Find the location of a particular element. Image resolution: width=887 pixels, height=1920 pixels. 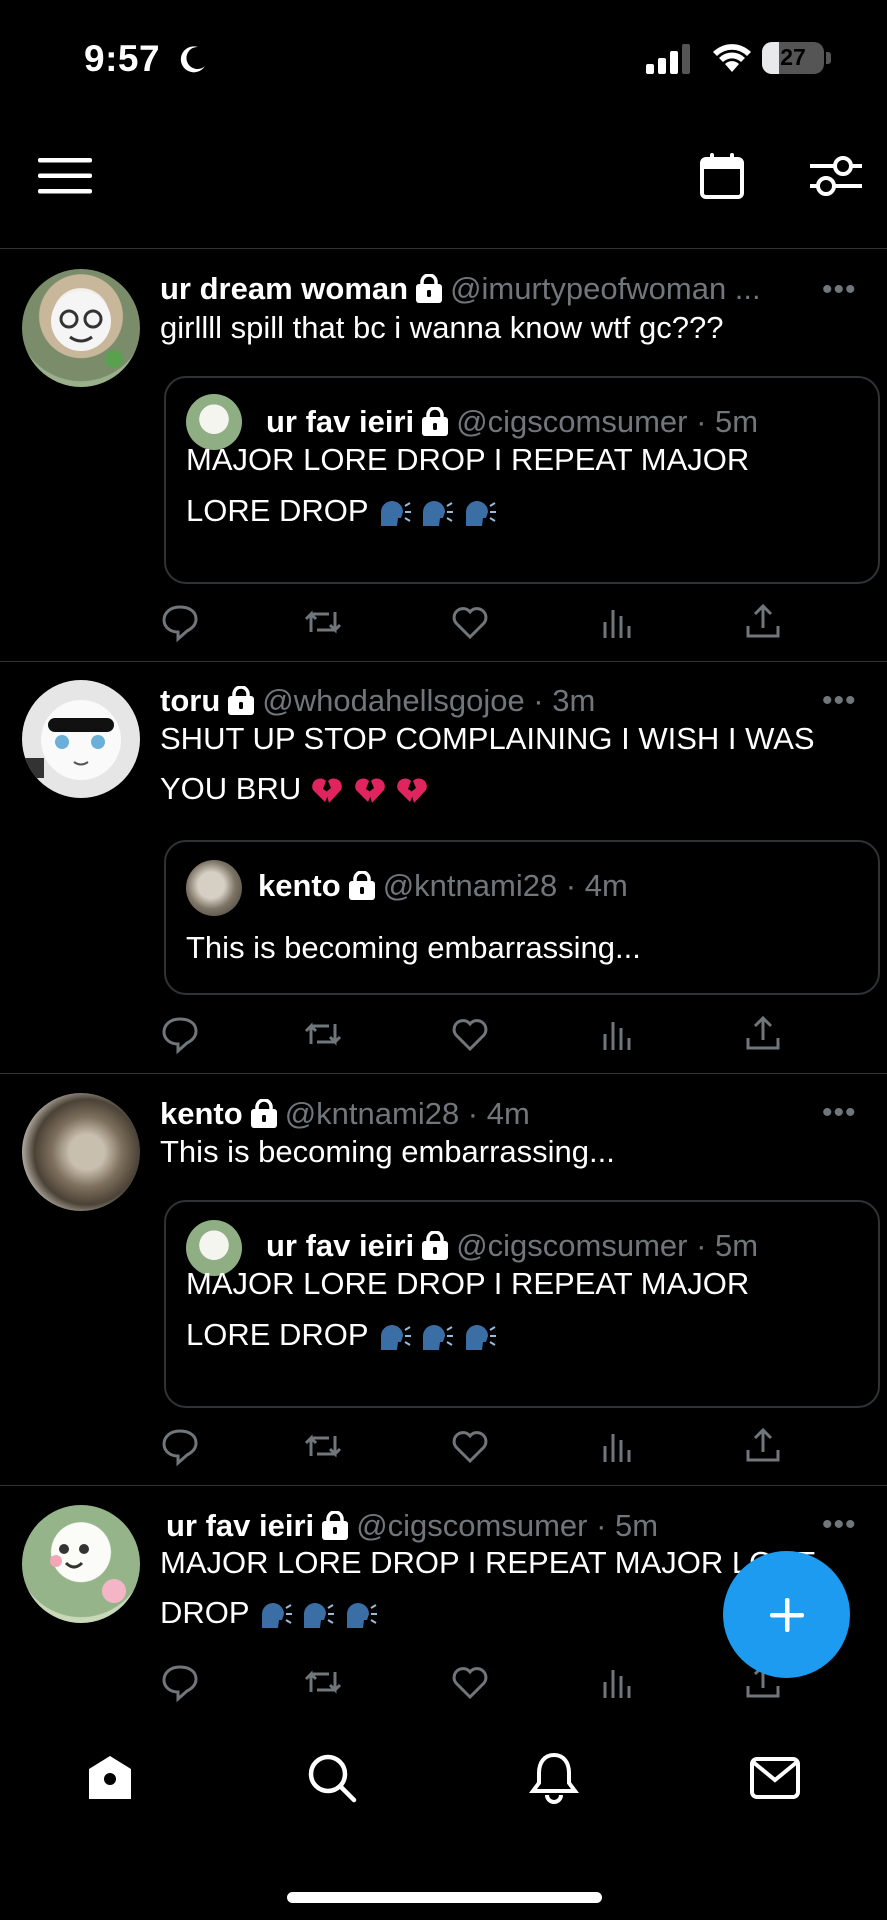

battery-level: 27 is located at coordinates (793, 57).